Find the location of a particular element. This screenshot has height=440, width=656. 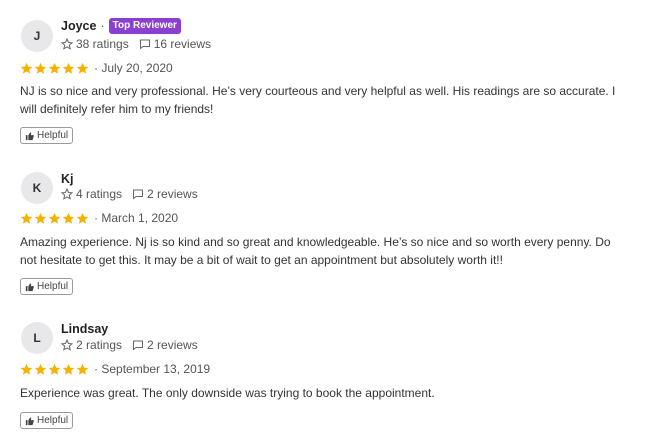

reviewer-name-line: Joyce · Top Reviewer is located at coordinates (121, 26).